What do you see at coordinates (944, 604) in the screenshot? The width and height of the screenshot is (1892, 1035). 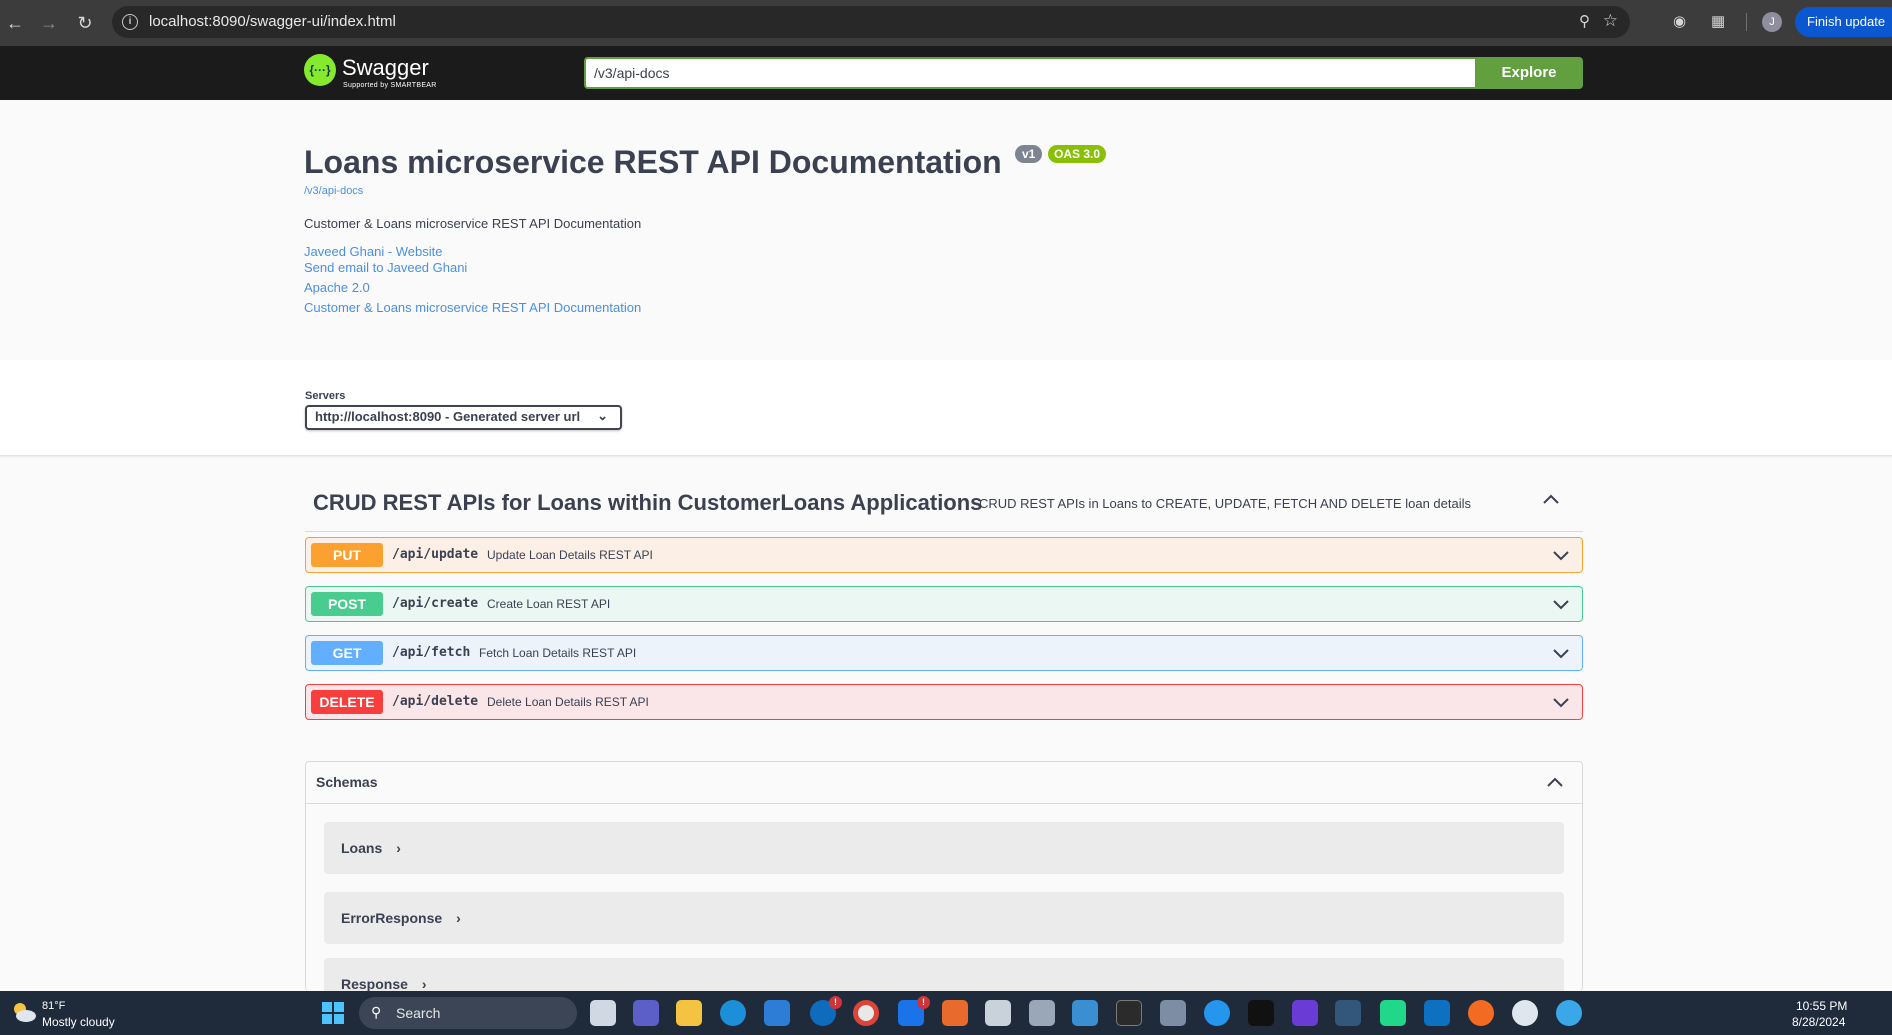 I see `operation-post-create: POST /api/create Create Loan REST API` at bounding box center [944, 604].